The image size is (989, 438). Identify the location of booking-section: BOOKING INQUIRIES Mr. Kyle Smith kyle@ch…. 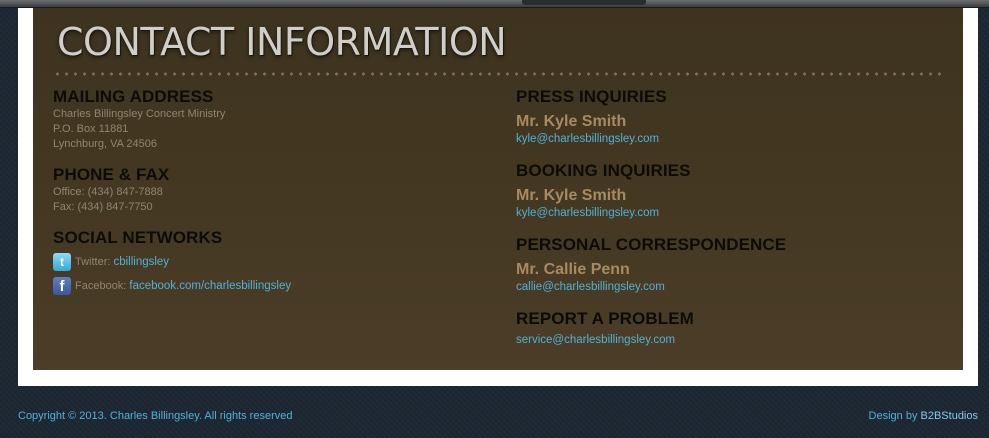
(736, 191).